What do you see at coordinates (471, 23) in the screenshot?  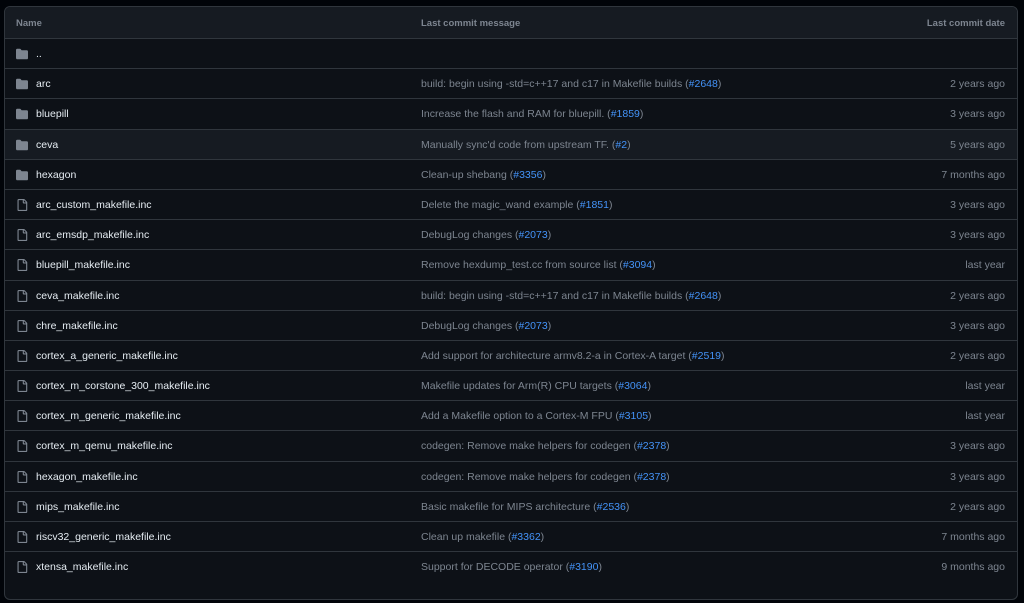 I see `column-header-message: Last commit message` at bounding box center [471, 23].